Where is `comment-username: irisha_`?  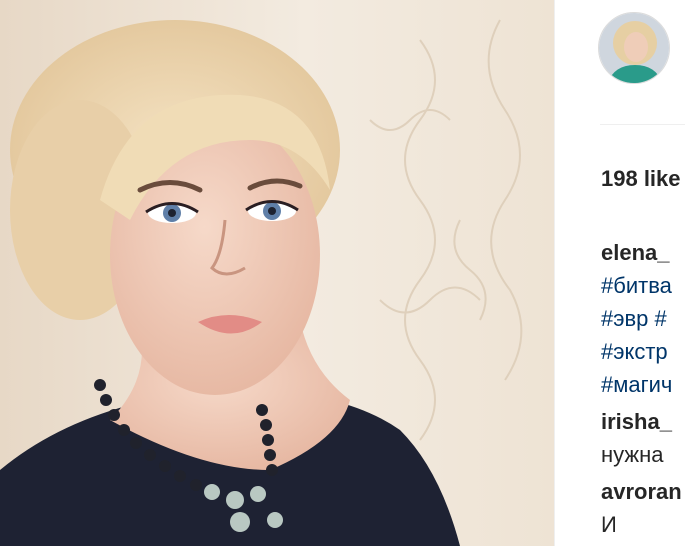 comment-username: irisha_ is located at coordinates (643, 421).